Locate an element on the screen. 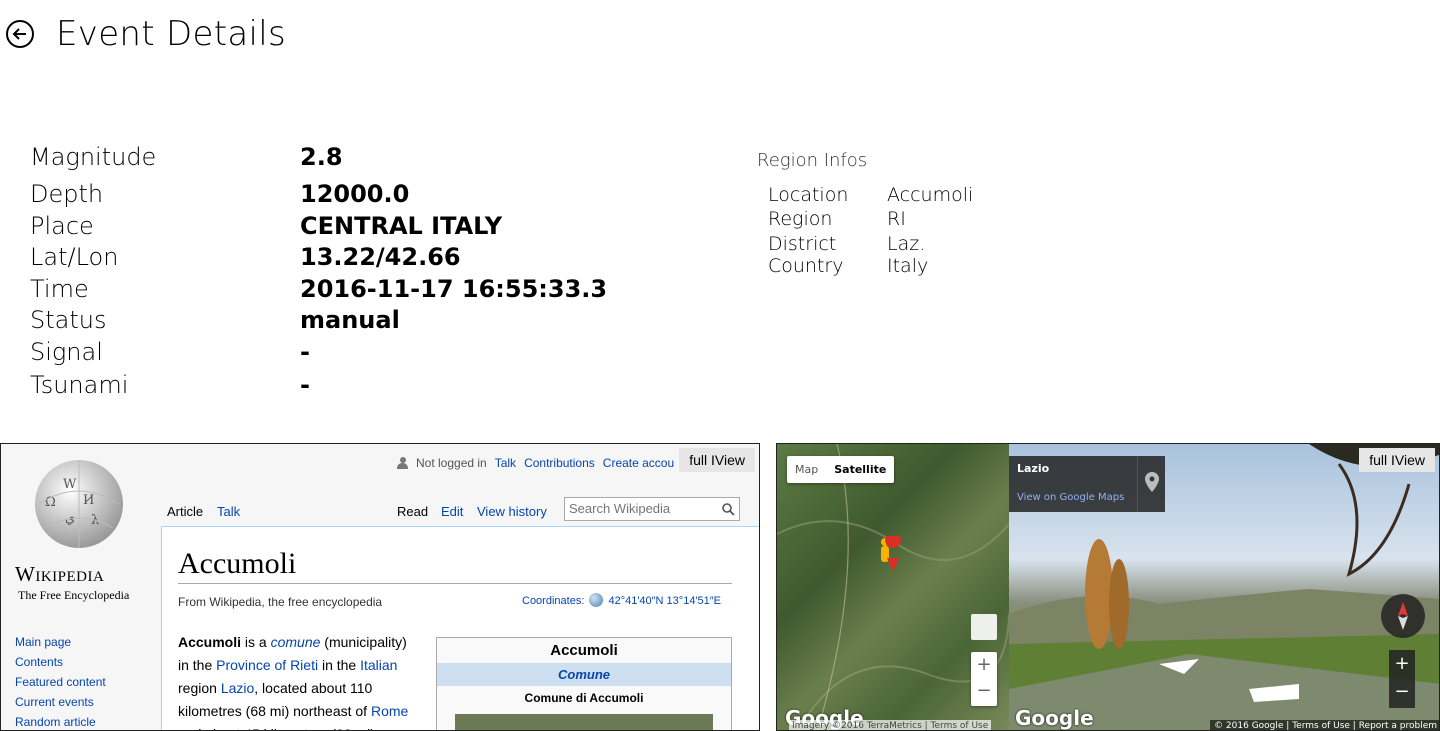 The image size is (1440, 731). infobox-title: Accumoli is located at coordinates (584, 650).